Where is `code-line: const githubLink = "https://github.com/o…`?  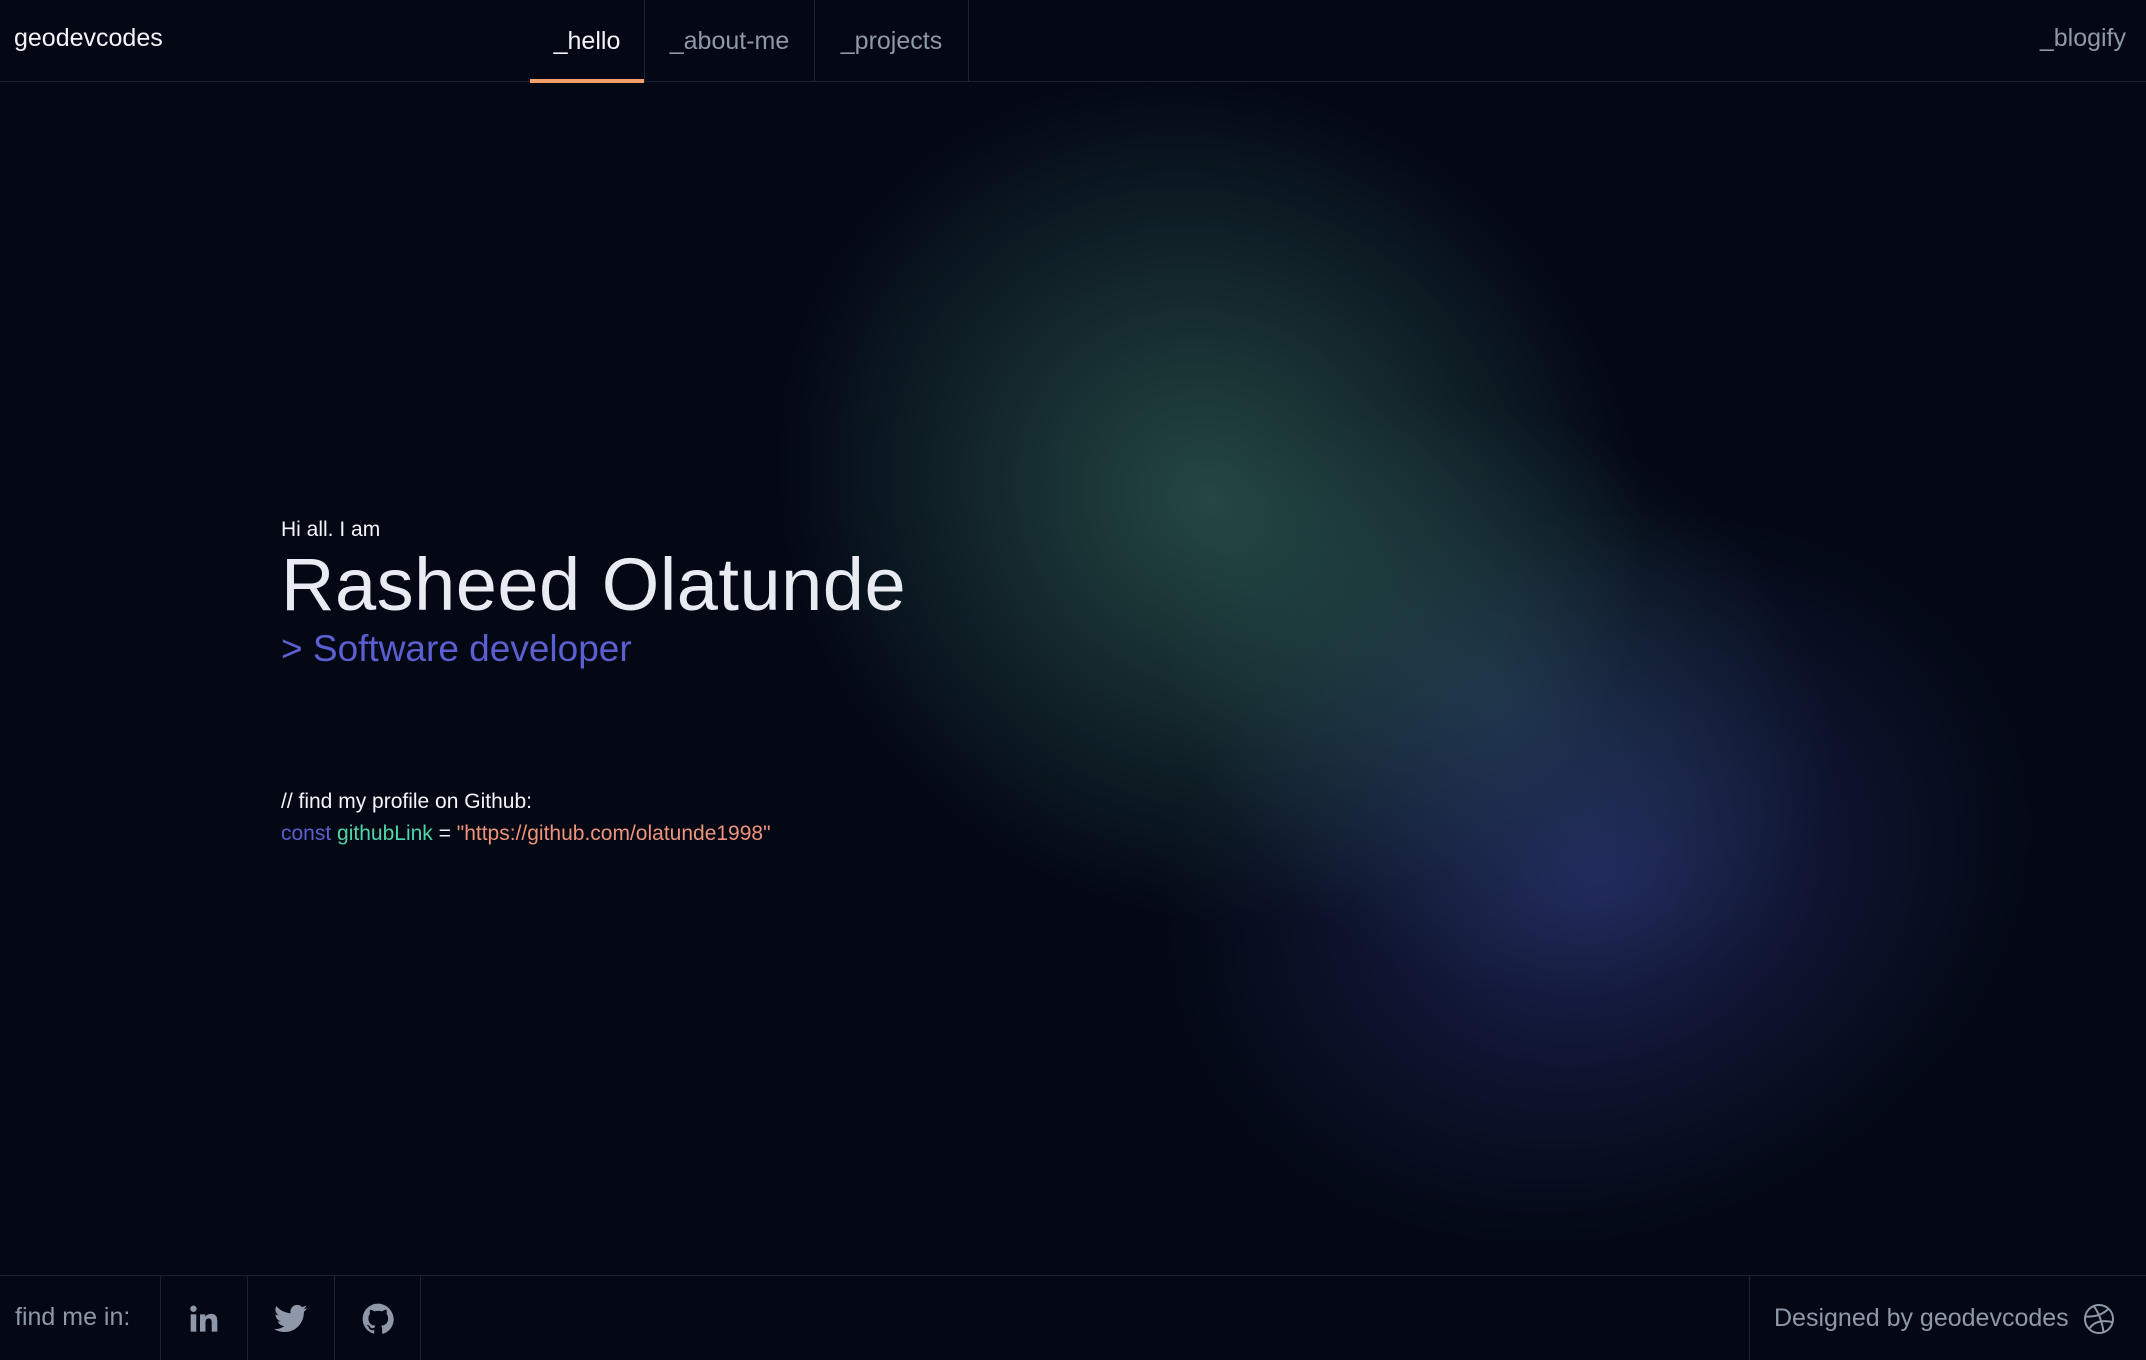 code-line: const githubLink = "https://github.com/o… is located at coordinates (526, 834).